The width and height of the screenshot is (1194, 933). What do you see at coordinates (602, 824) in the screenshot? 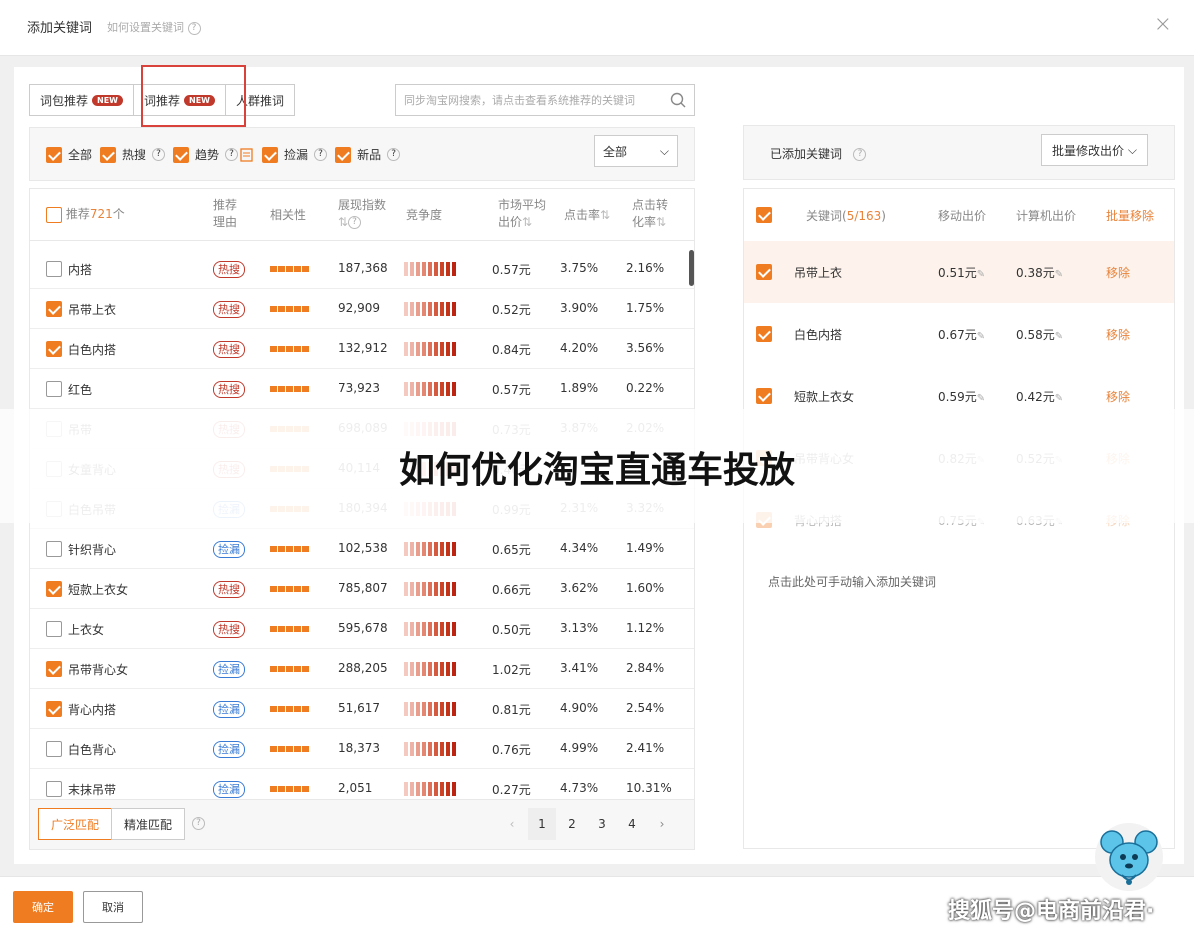
I see `page-3: 3` at bounding box center [602, 824].